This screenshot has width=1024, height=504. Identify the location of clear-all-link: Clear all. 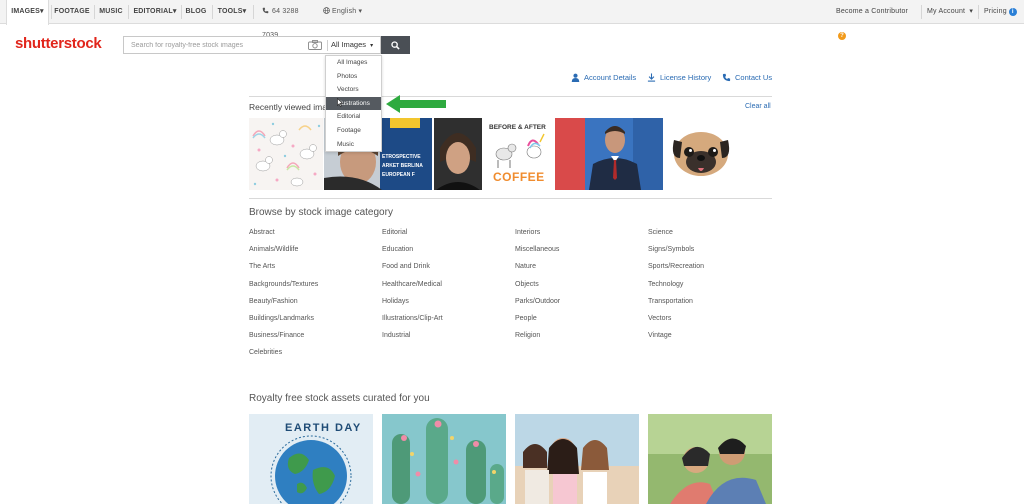
(758, 106).